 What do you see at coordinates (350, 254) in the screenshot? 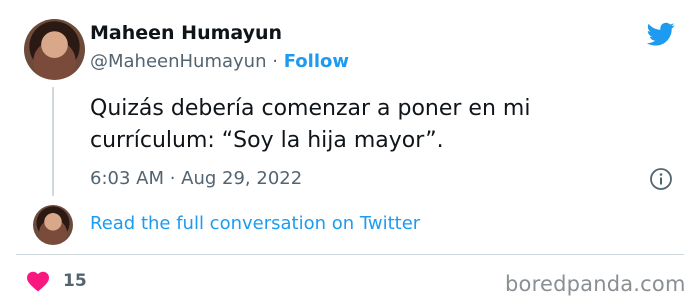
I see `divider` at bounding box center [350, 254].